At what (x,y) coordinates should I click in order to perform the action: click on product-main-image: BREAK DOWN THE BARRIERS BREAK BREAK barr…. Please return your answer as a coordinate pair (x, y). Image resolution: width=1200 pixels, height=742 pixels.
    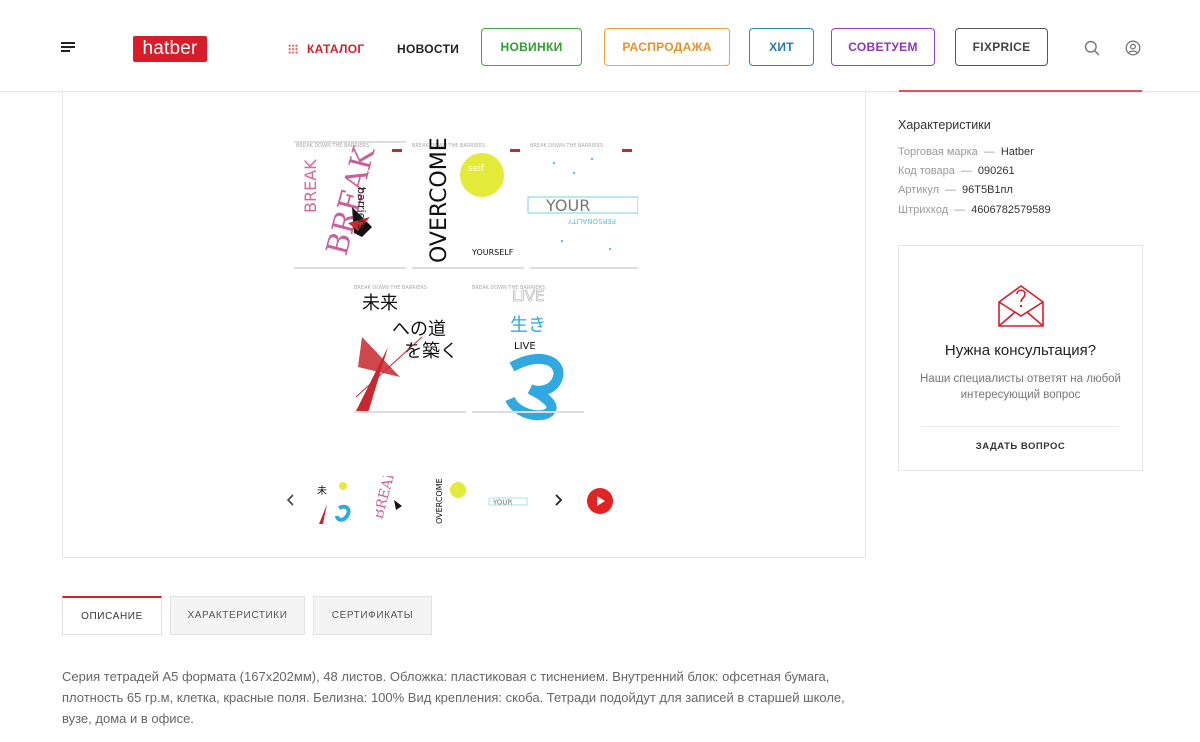
    Looking at the image, I should click on (465, 279).